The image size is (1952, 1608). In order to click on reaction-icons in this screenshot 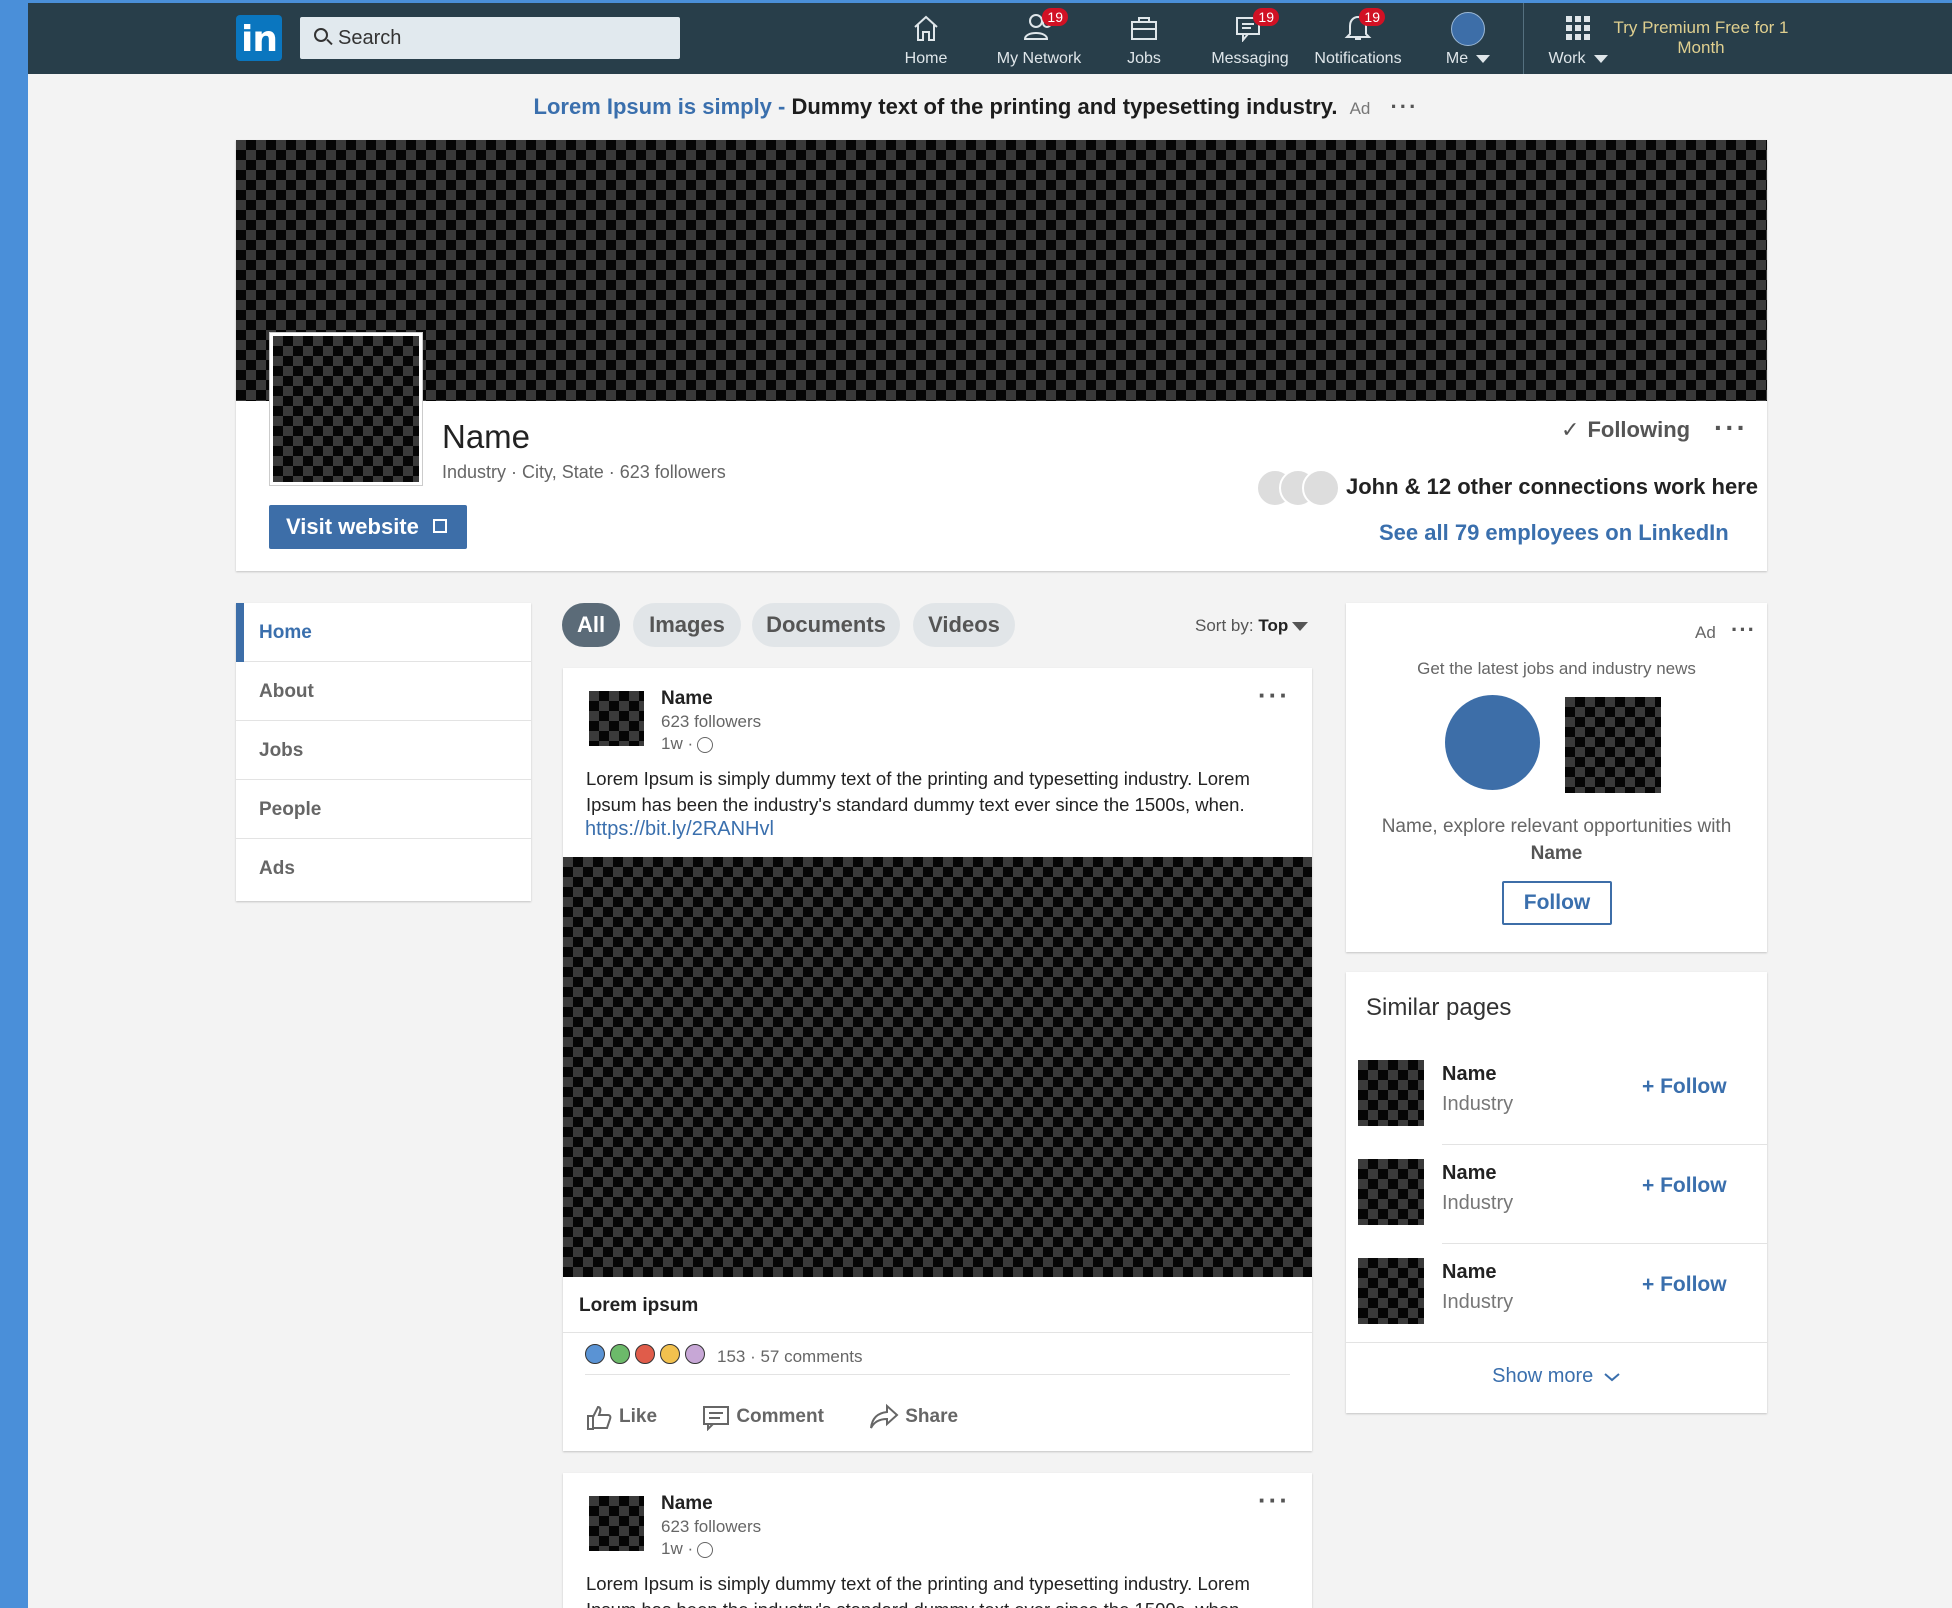, I will do `click(647, 1356)`.